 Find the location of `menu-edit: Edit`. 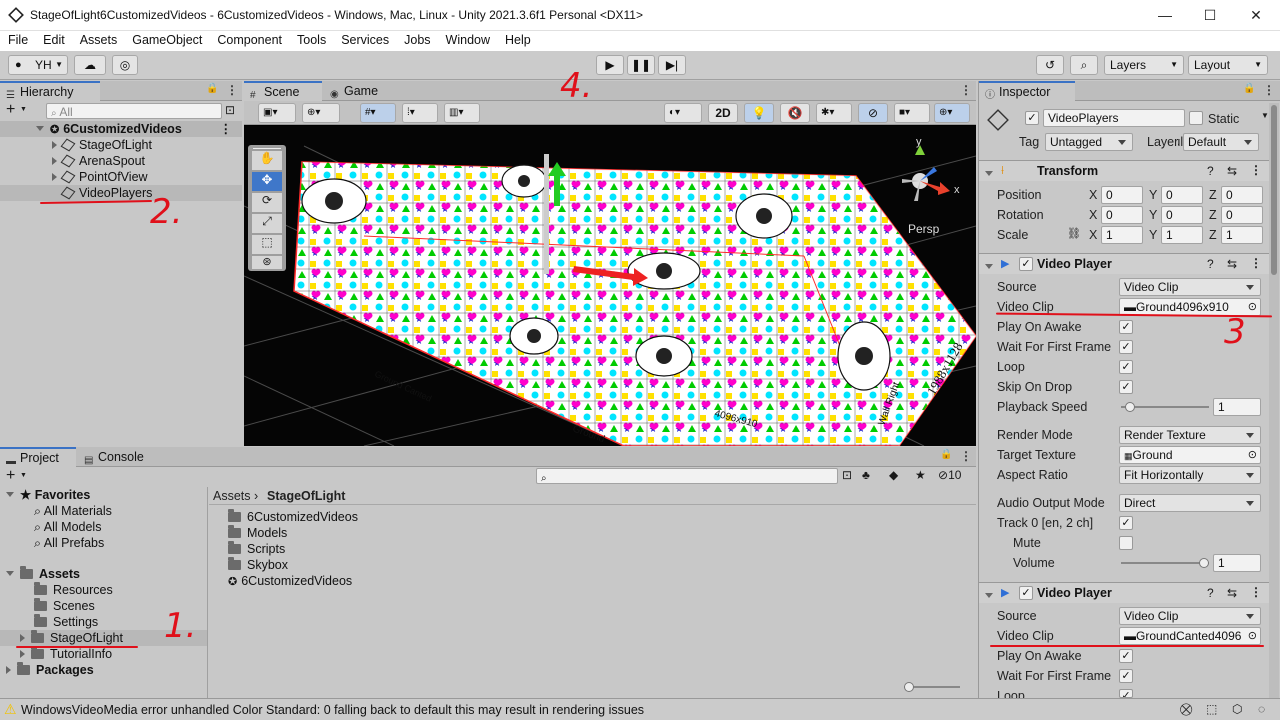

menu-edit: Edit is located at coordinates (53, 40).